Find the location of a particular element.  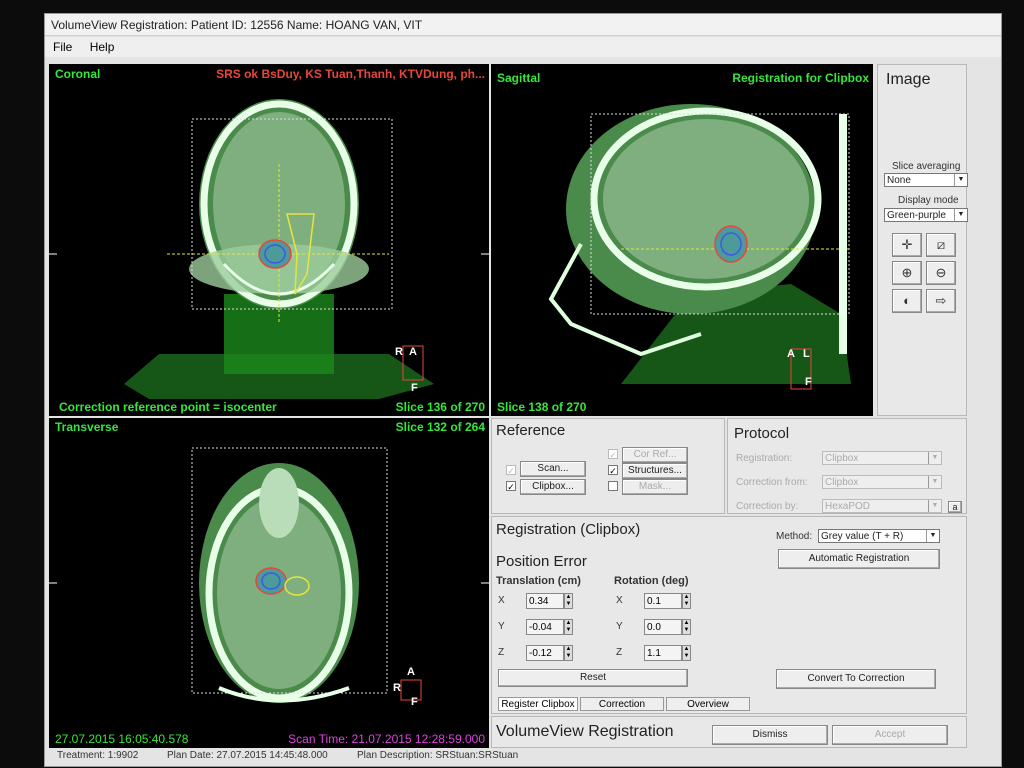

registration-select: Clipbox ▼ is located at coordinates (882, 458).